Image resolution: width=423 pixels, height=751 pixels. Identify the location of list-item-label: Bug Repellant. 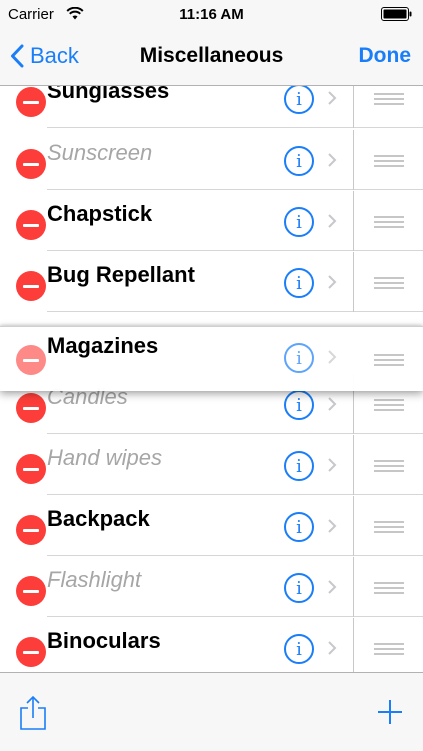
(121, 274).